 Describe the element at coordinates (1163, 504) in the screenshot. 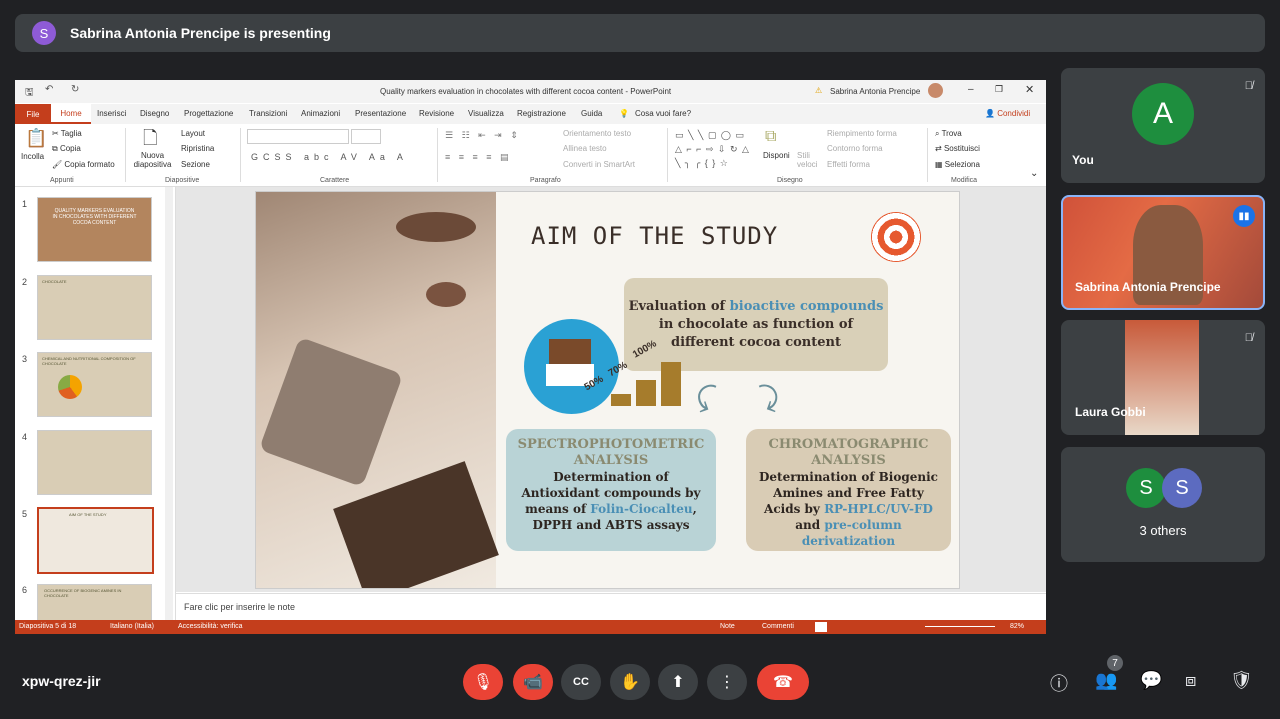

I see `tile-others: S S 3 others` at that location.